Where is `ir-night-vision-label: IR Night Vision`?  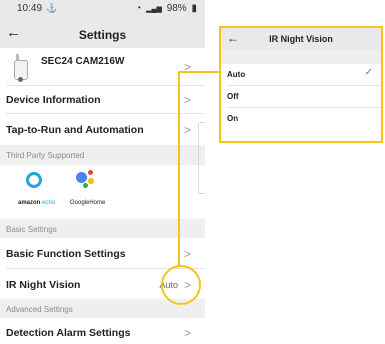 ir-night-vision-label: IR Night Vision is located at coordinates (43, 285).